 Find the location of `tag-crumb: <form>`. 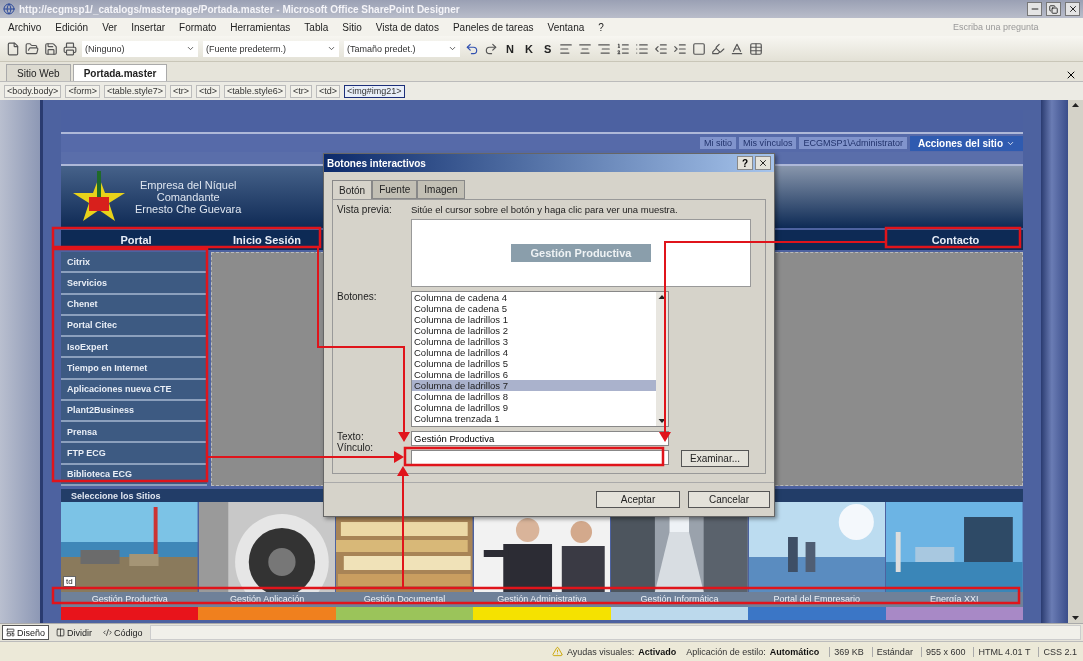

tag-crumb: <form> is located at coordinates (82, 91).